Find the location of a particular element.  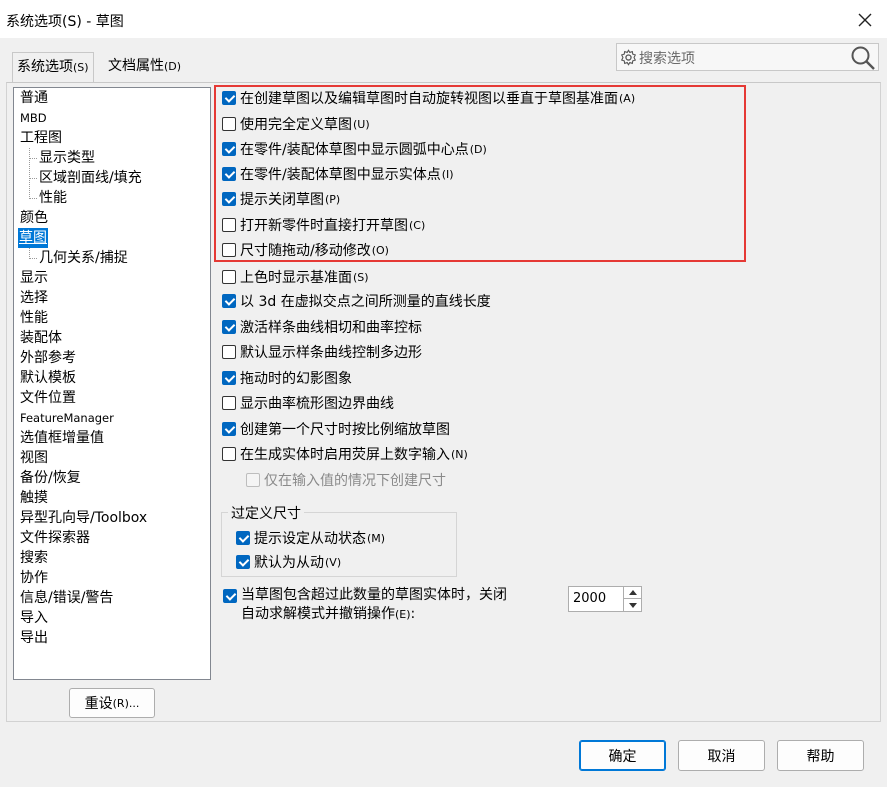

option-label: 显示曲率梳形图边界曲线 is located at coordinates (317, 404).